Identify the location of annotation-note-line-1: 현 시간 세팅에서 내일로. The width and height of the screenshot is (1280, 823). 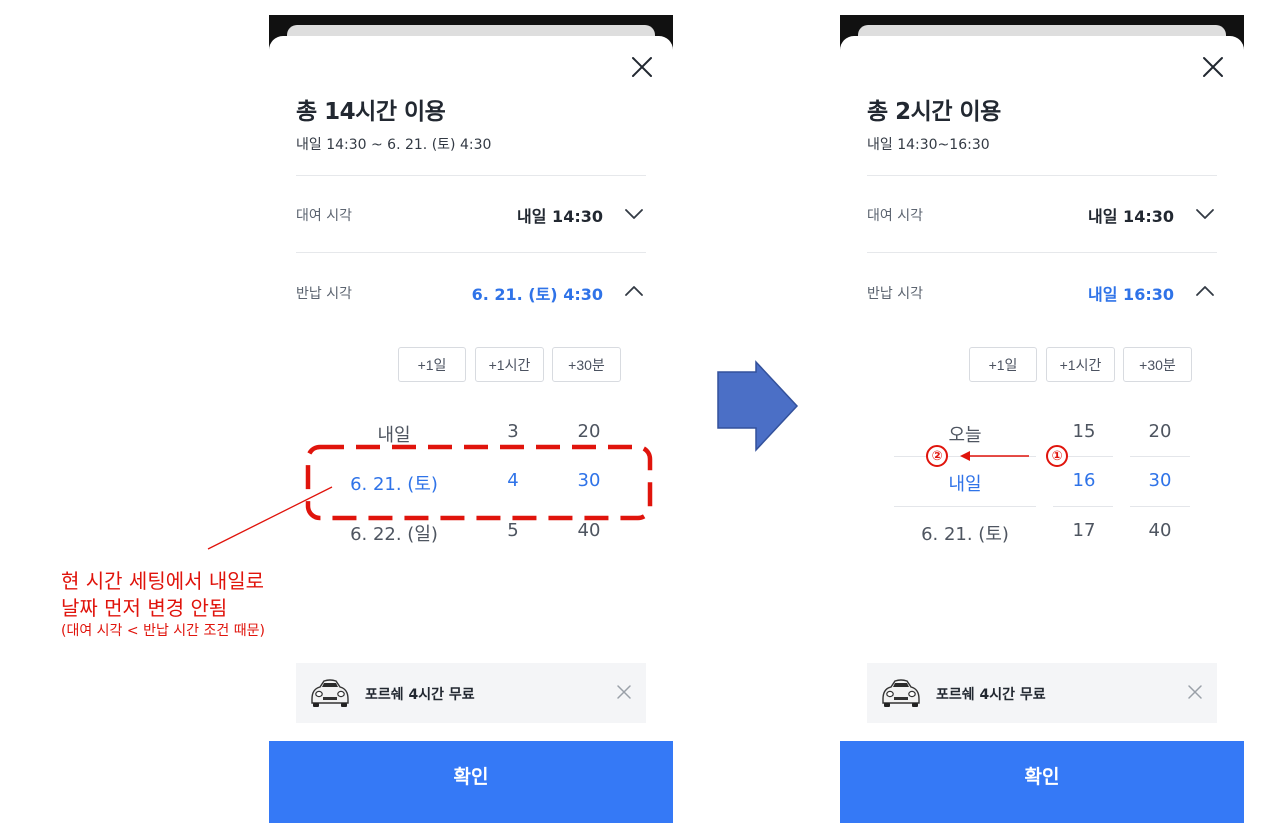
(163, 581).